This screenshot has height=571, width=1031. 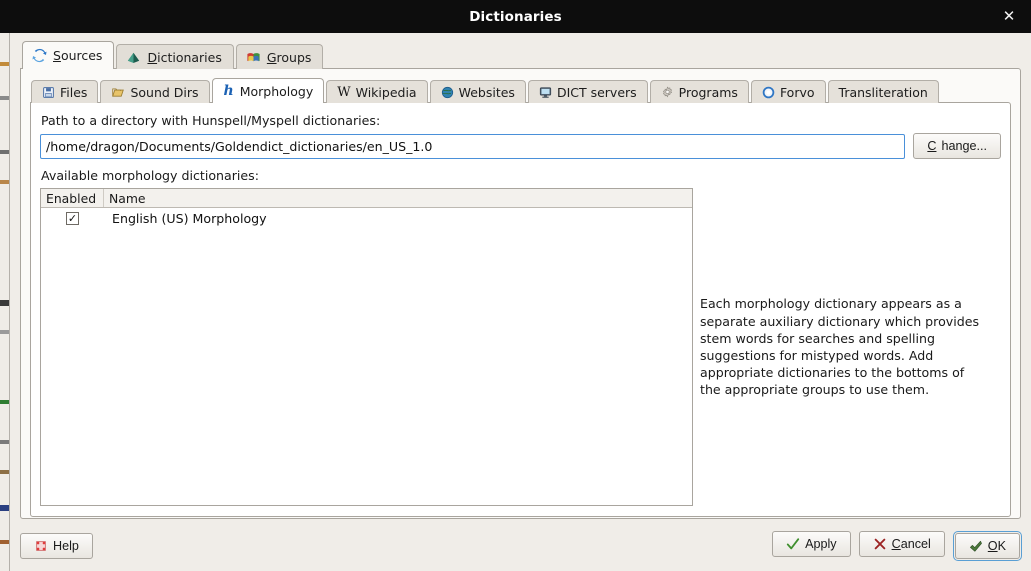 What do you see at coordinates (366, 218) in the screenshot?
I see `table-row: ✓ English (US) Morphology` at bounding box center [366, 218].